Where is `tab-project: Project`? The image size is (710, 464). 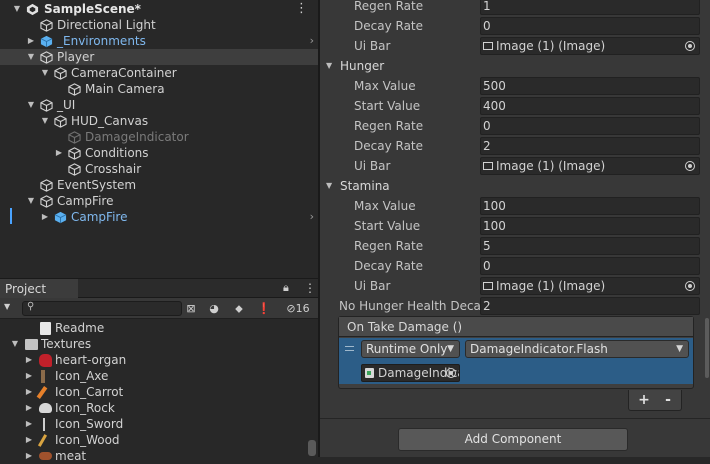 tab-project: Project is located at coordinates (39, 289).